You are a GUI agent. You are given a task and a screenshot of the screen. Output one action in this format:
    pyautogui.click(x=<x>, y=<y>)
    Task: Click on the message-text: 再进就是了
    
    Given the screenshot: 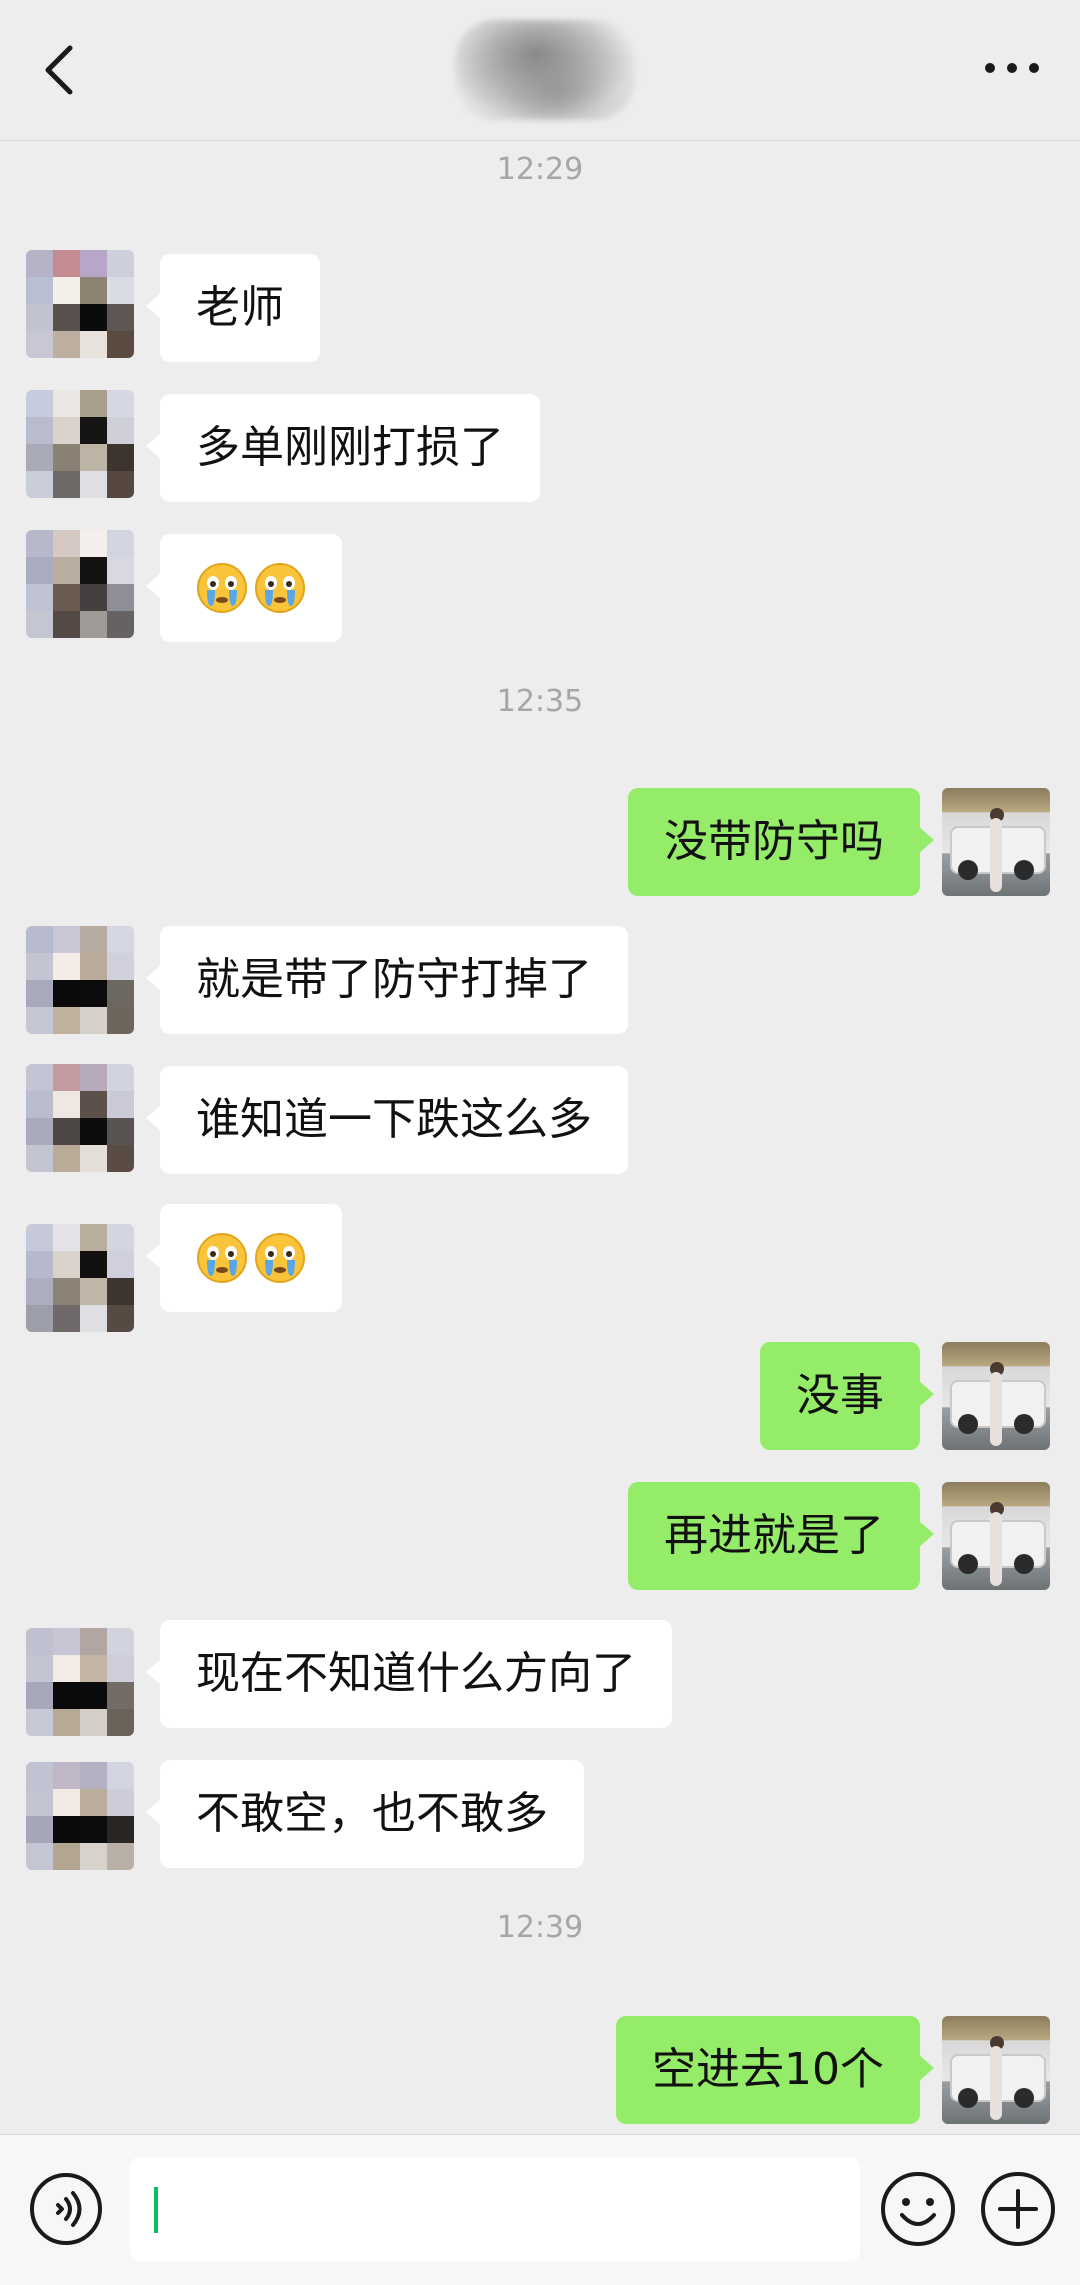 What is the action you would take?
    pyautogui.click(x=774, y=1535)
    